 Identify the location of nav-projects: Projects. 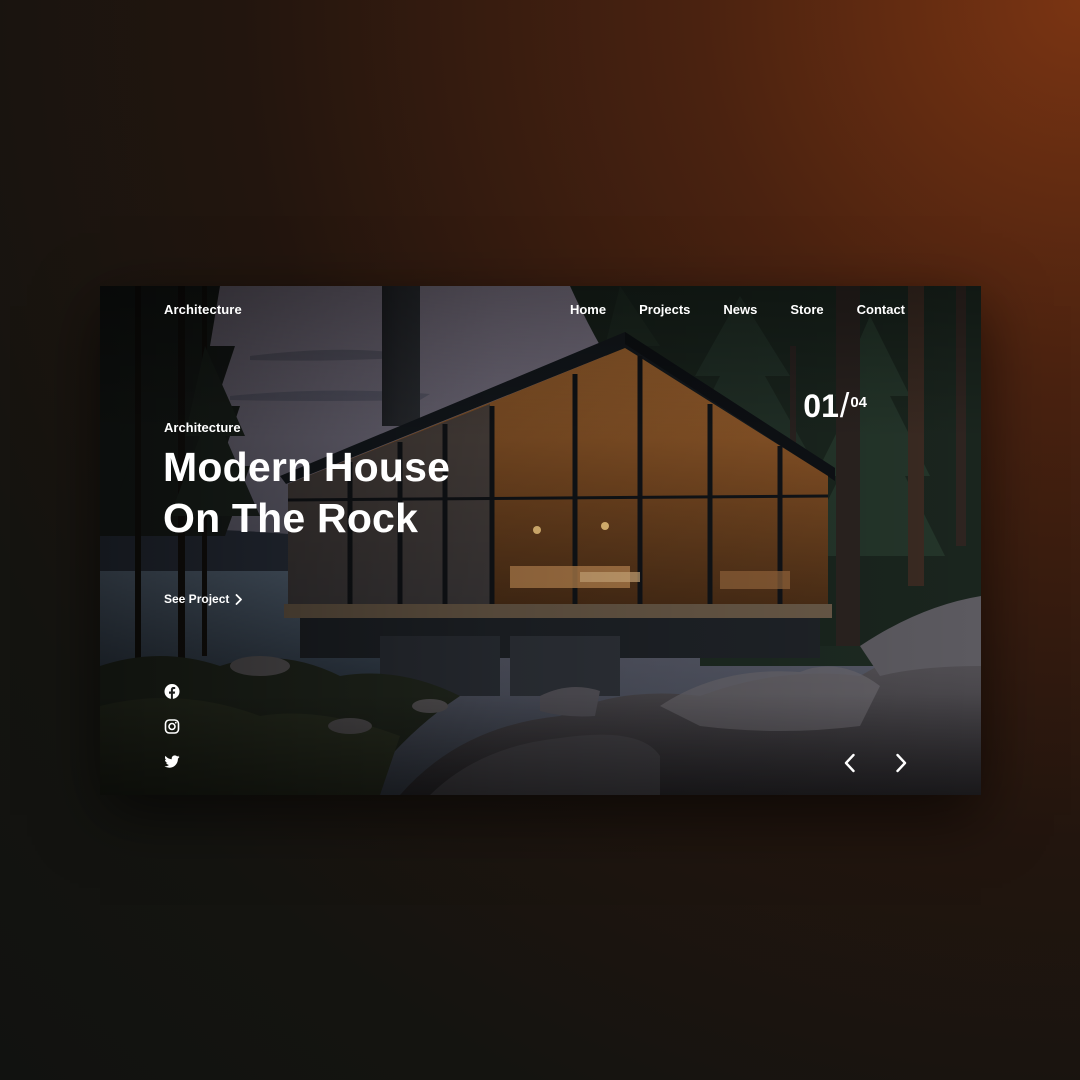
(664, 309).